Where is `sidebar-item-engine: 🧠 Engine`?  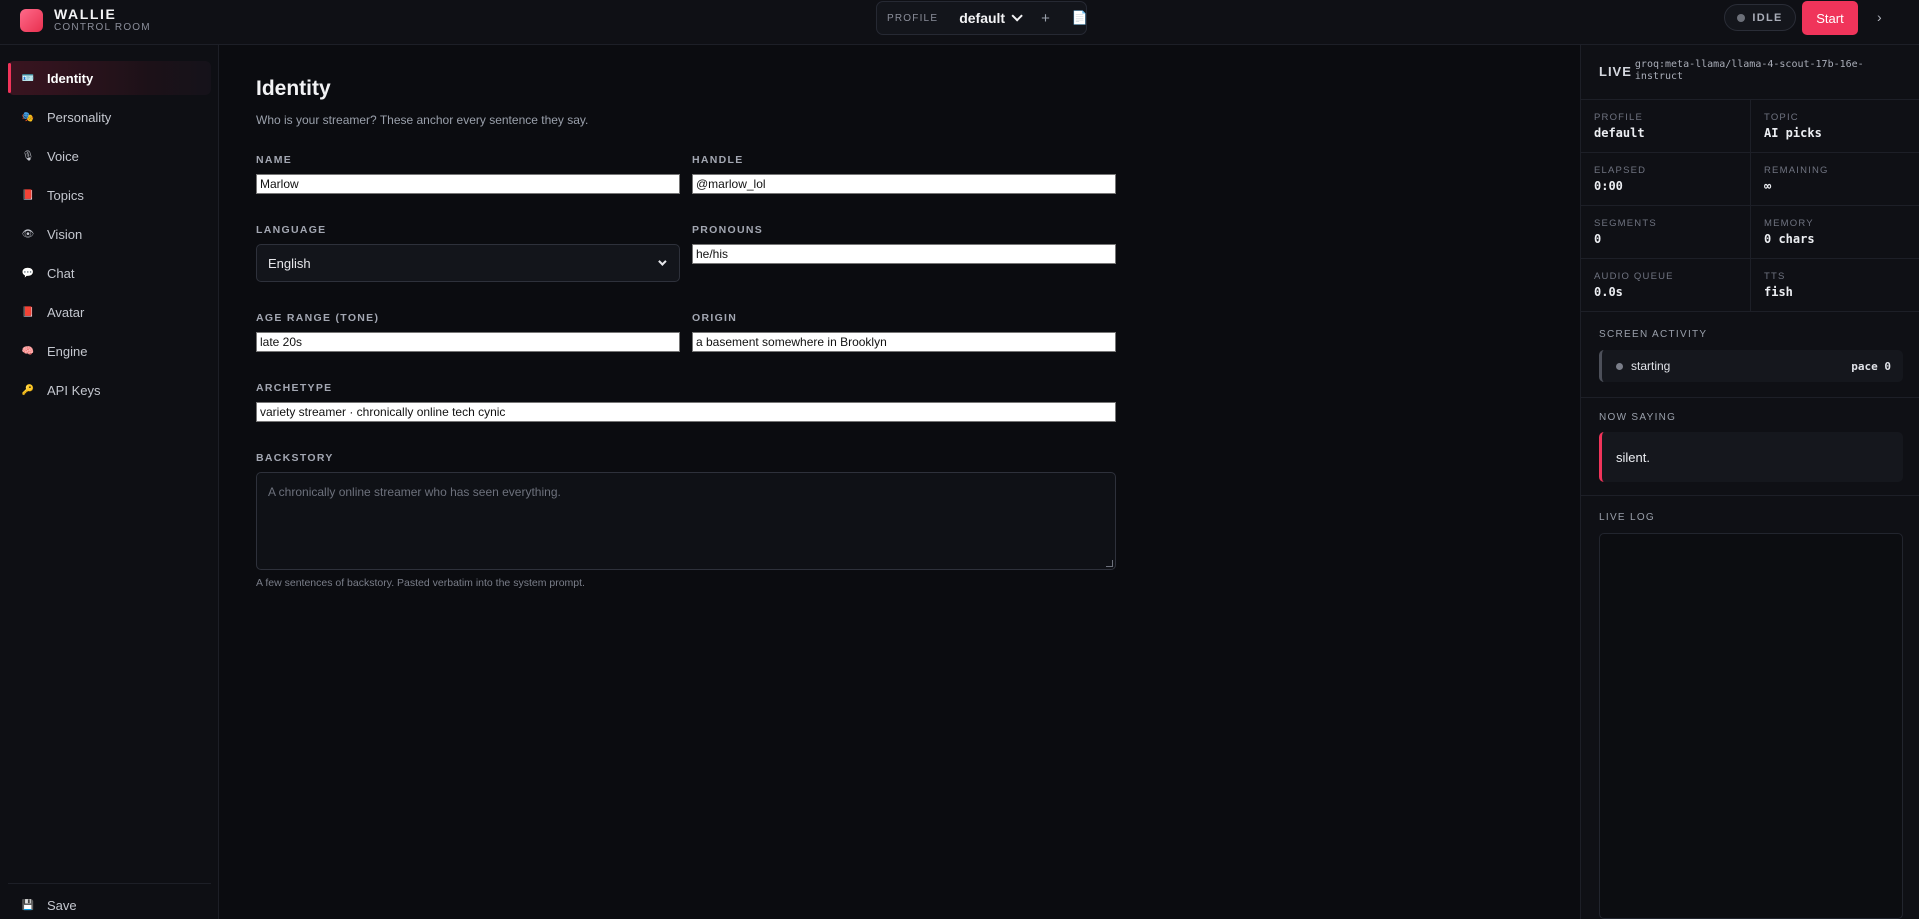 sidebar-item-engine: 🧠 Engine is located at coordinates (109, 351).